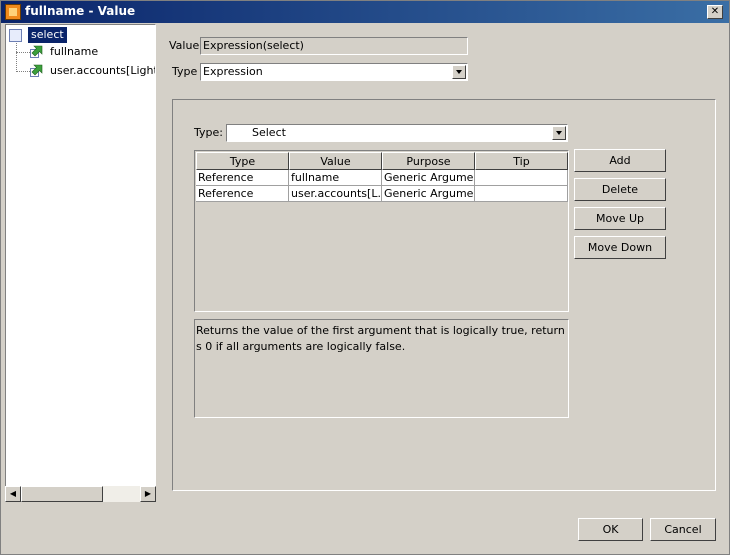 This screenshot has height=555, width=730. I want to click on function-type-dropdown: Select, so click(397, 133).